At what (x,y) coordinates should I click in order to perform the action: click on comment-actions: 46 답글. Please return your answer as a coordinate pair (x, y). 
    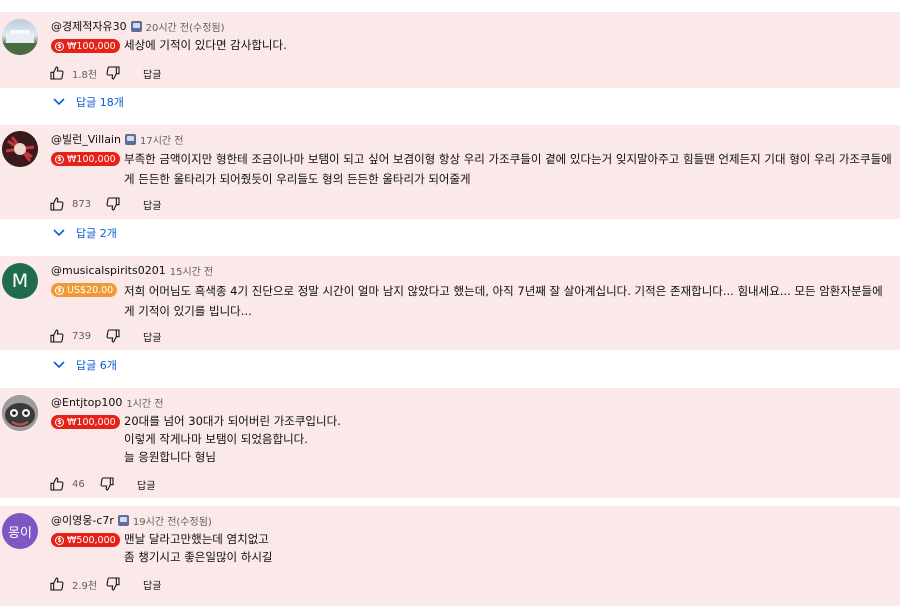
    Looking at the image, I should click on (101, 484).